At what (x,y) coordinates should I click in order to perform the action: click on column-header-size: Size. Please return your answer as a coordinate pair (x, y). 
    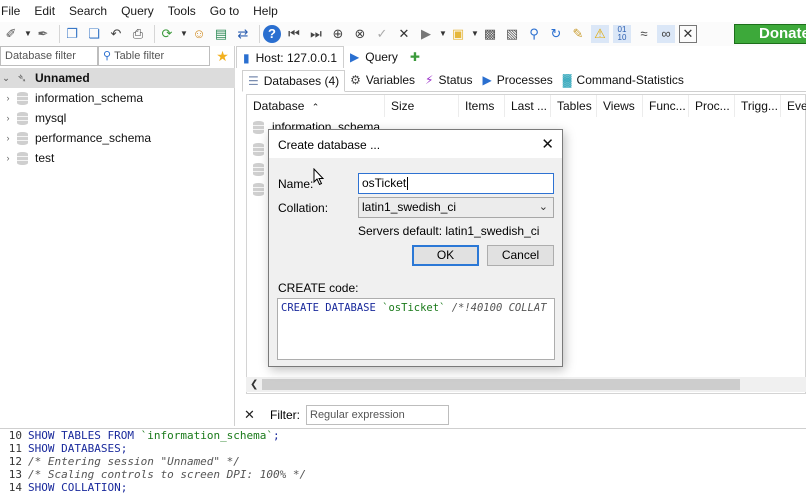
    Looking at the image, I should click on (422, 106).